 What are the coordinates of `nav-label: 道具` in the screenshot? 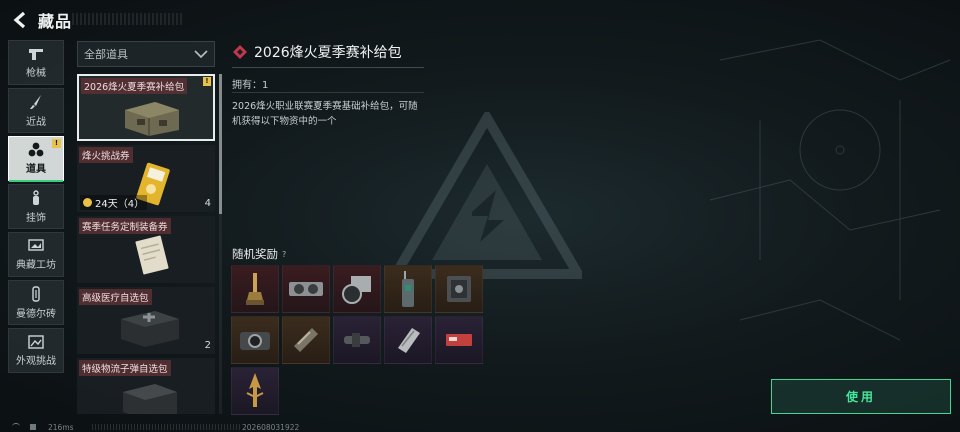 It's located at (36, 169).